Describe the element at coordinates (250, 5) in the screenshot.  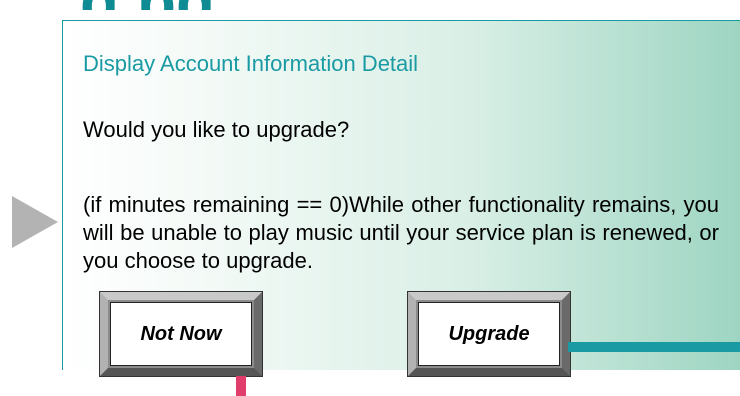
I see `header-title-fragment: g pg` at that location.